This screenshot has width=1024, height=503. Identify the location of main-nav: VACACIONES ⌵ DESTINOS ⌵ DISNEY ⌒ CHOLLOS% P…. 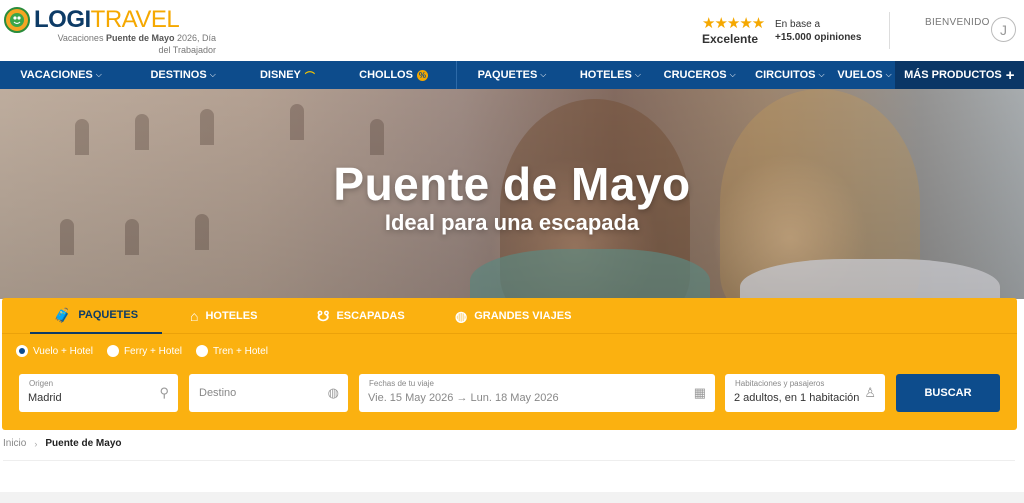
(512, 75).